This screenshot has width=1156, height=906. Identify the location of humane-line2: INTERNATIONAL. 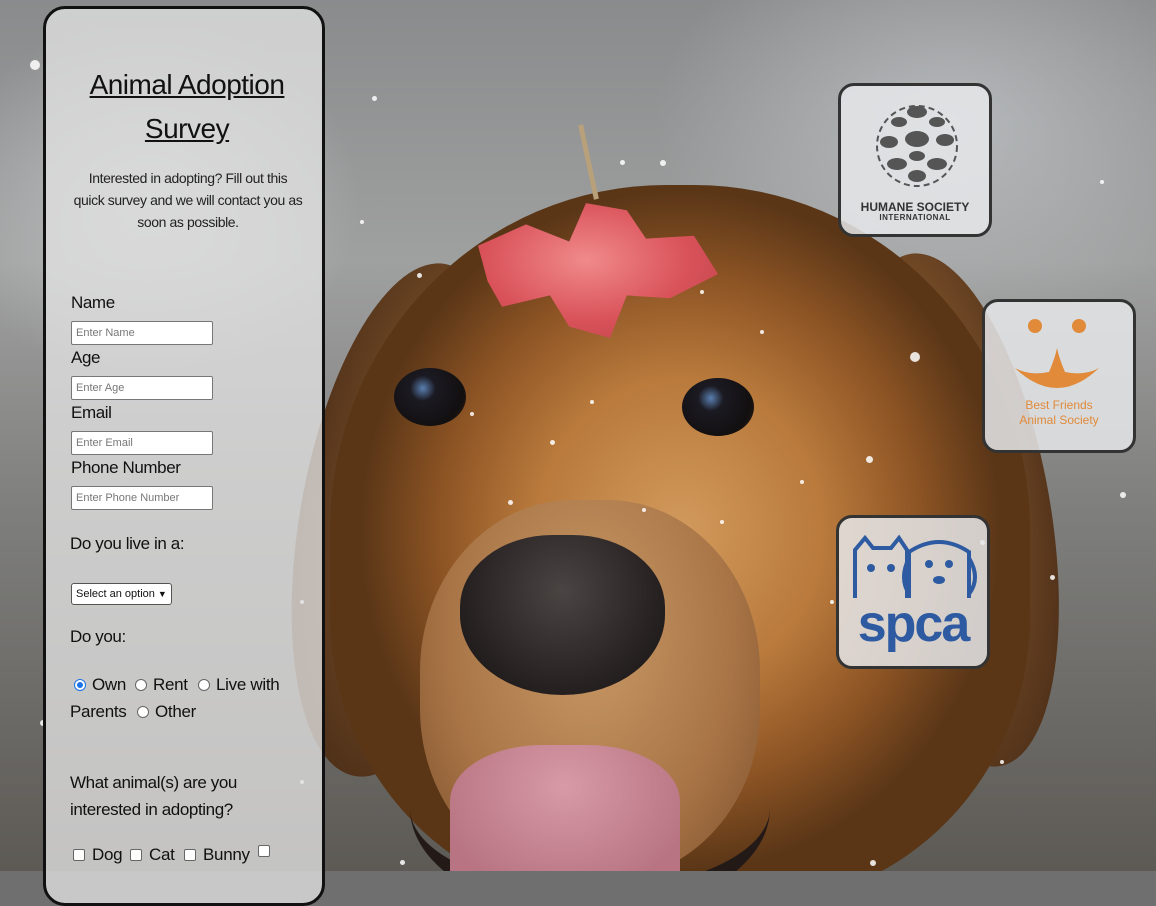
(915, 217).